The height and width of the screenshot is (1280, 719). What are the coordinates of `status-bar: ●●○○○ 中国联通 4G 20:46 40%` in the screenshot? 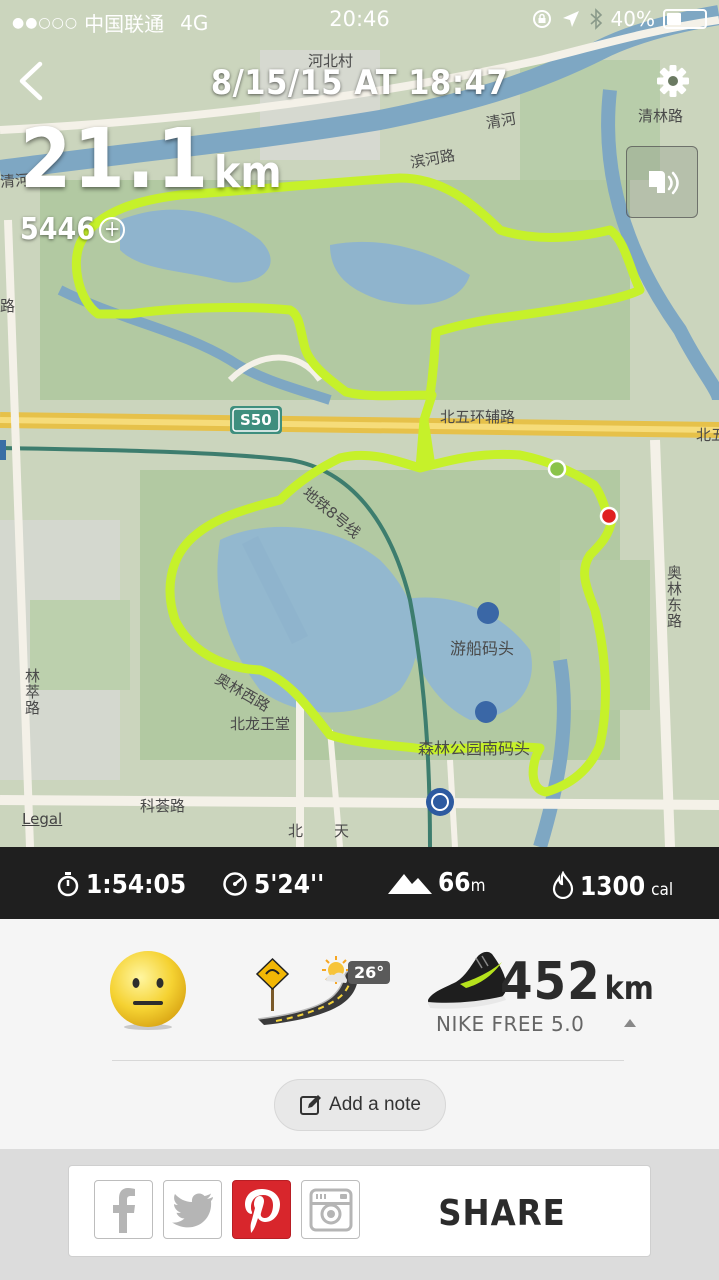 It's located at (359, 20).